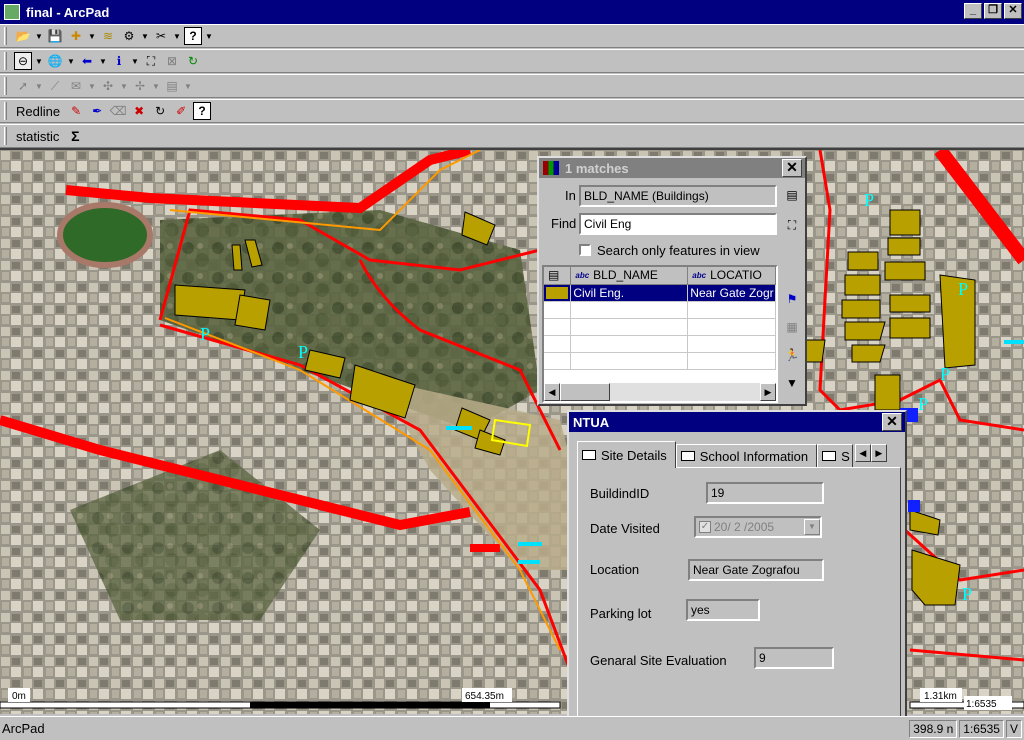  Describe the element at coordinates (1013, 728) in the screenshot. I see `status-extra: V` at that location.